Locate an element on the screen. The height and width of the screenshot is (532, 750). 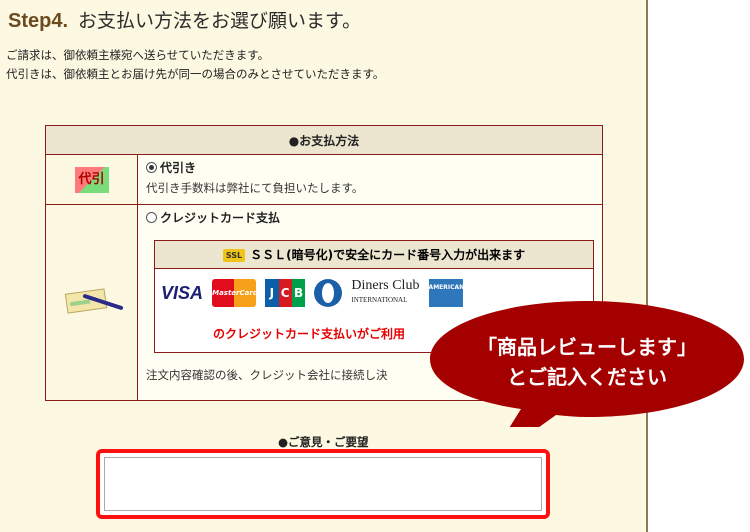
ssl-heading-row: SSL ＳＳＬ(暗号化)で安全にカード番号入力が出来ます is located at coordinates (374, 255).